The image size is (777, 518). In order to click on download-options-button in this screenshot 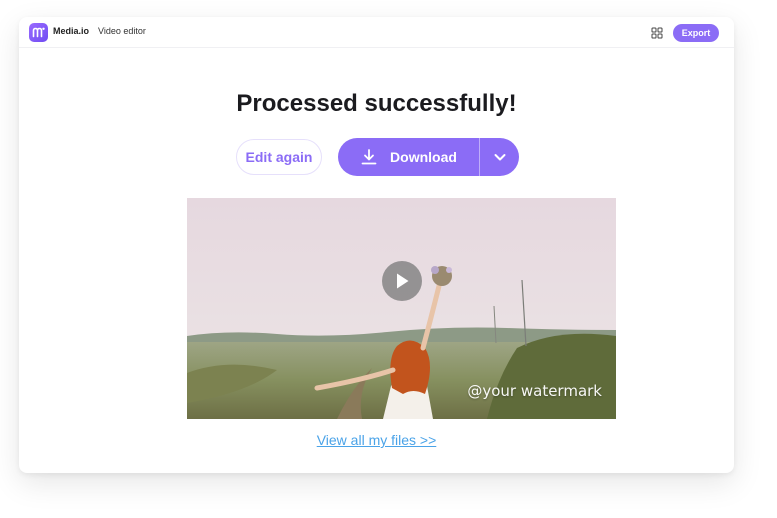, I will do `click(499, 157)`.